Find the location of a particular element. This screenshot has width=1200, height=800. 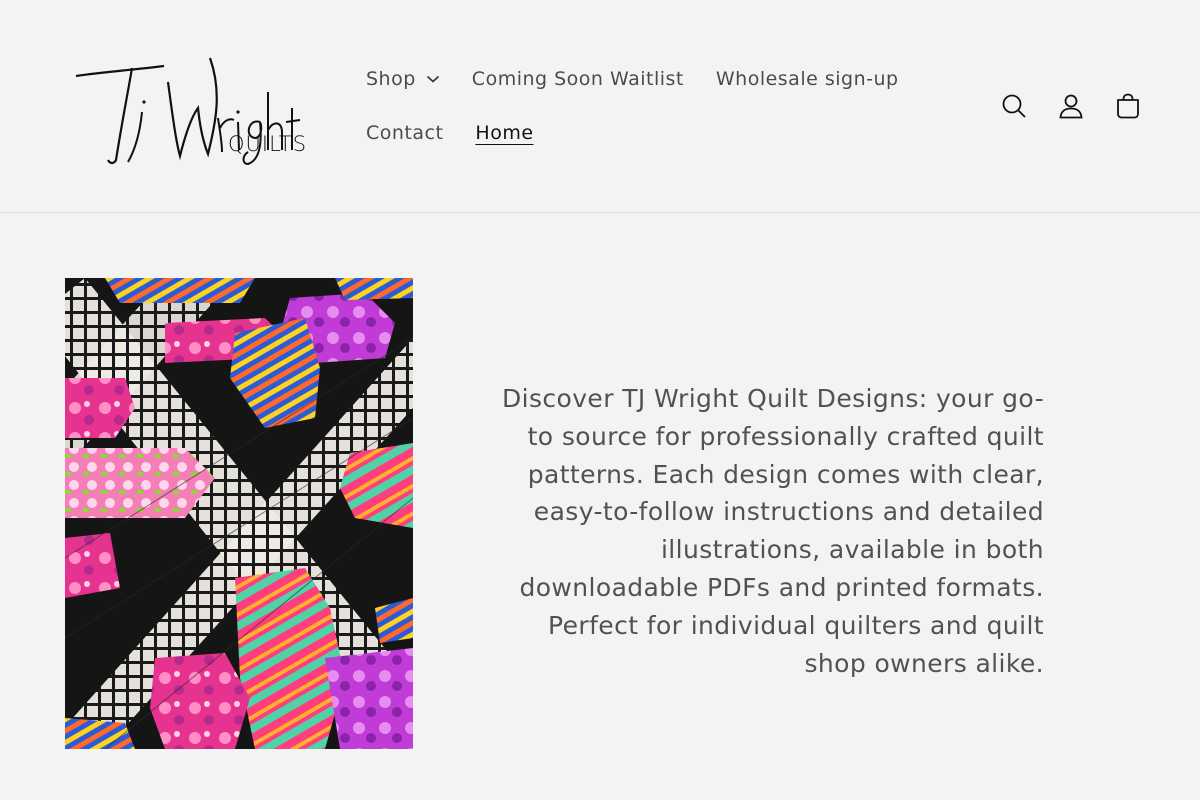

nav-row-2: Contact Home is located at coordinates (646, 133).